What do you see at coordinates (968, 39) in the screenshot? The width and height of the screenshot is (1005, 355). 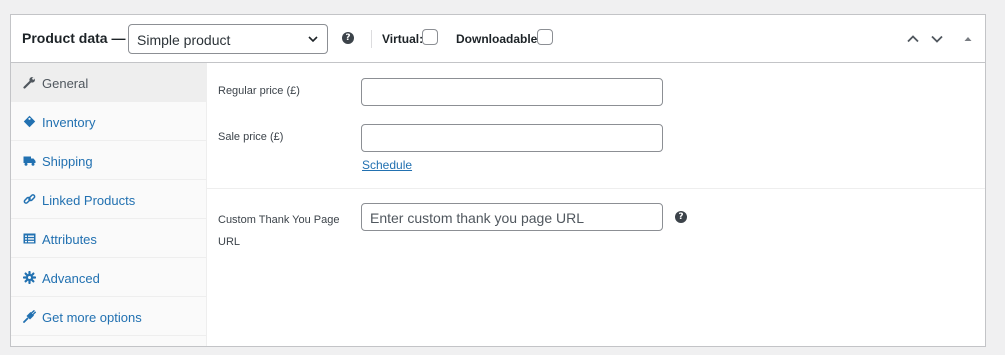 I see `collapse-toggle-icon` at bounding box center [968, 39].